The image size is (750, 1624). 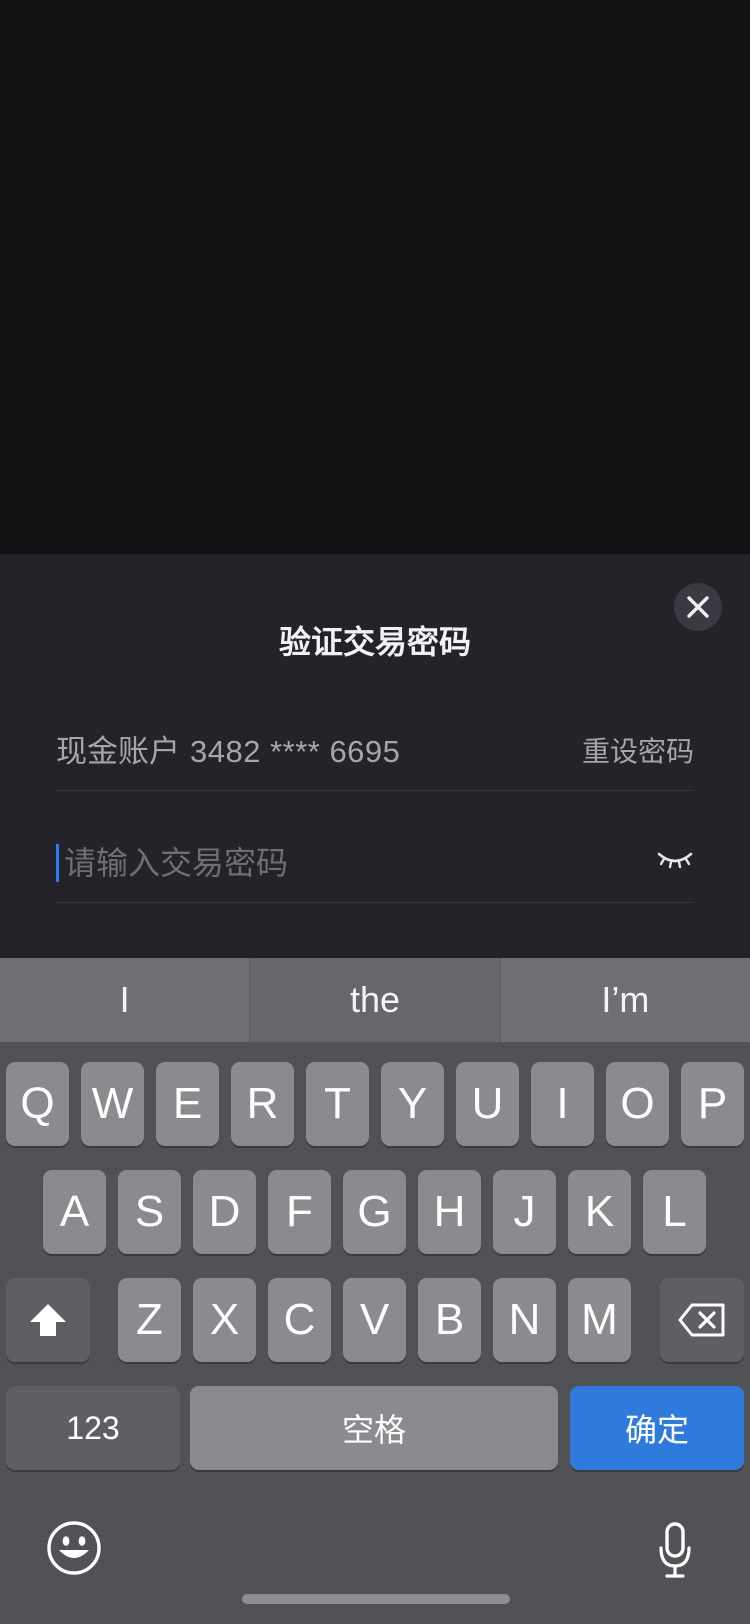 What do you see at coordinates (74, 1212) in the screenshot?
I see `key-a: A` at bounding box center [74, 1212].